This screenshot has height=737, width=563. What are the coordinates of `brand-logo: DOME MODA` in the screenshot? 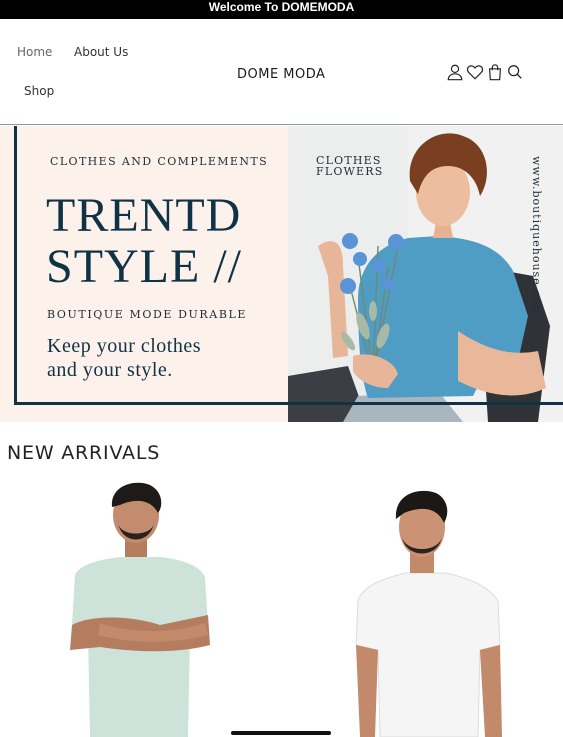 It's located at (281, 74).